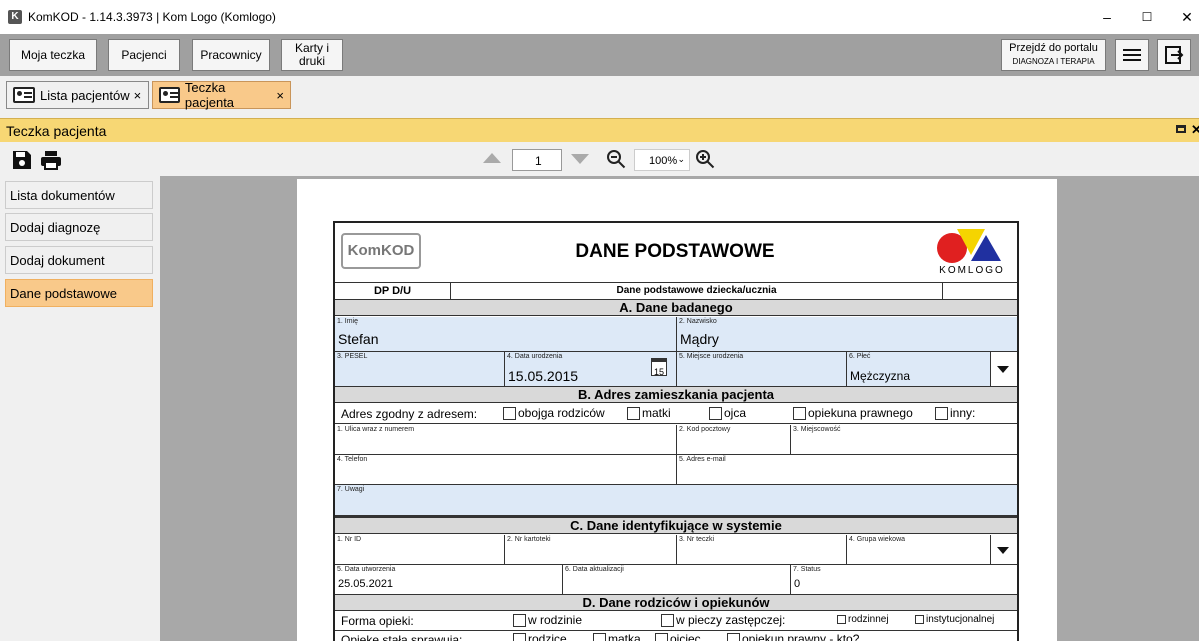 This screenshot has height=641, width=1199. I want to click on updated-date-field: 6. Data aktualizacji, so click(677, 580).